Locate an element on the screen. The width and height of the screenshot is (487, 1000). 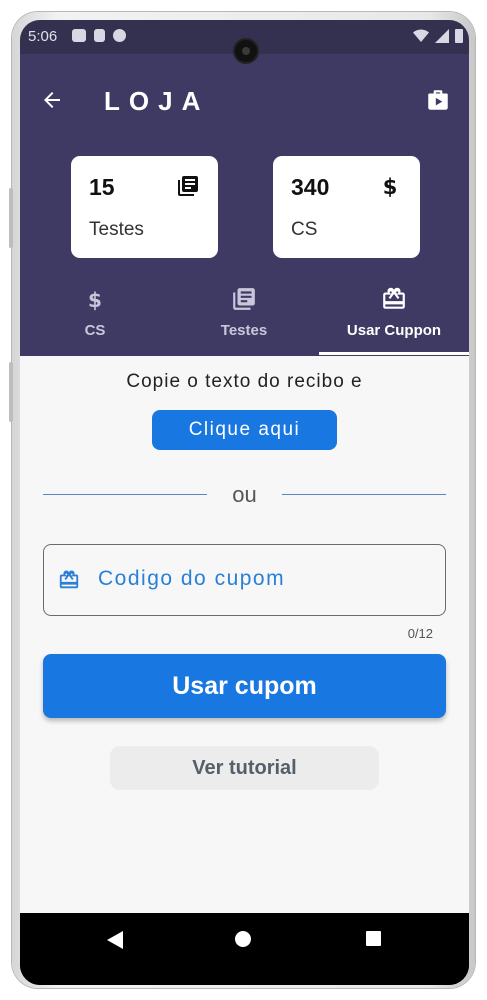
divider-right is located at coordinates (364, 494).